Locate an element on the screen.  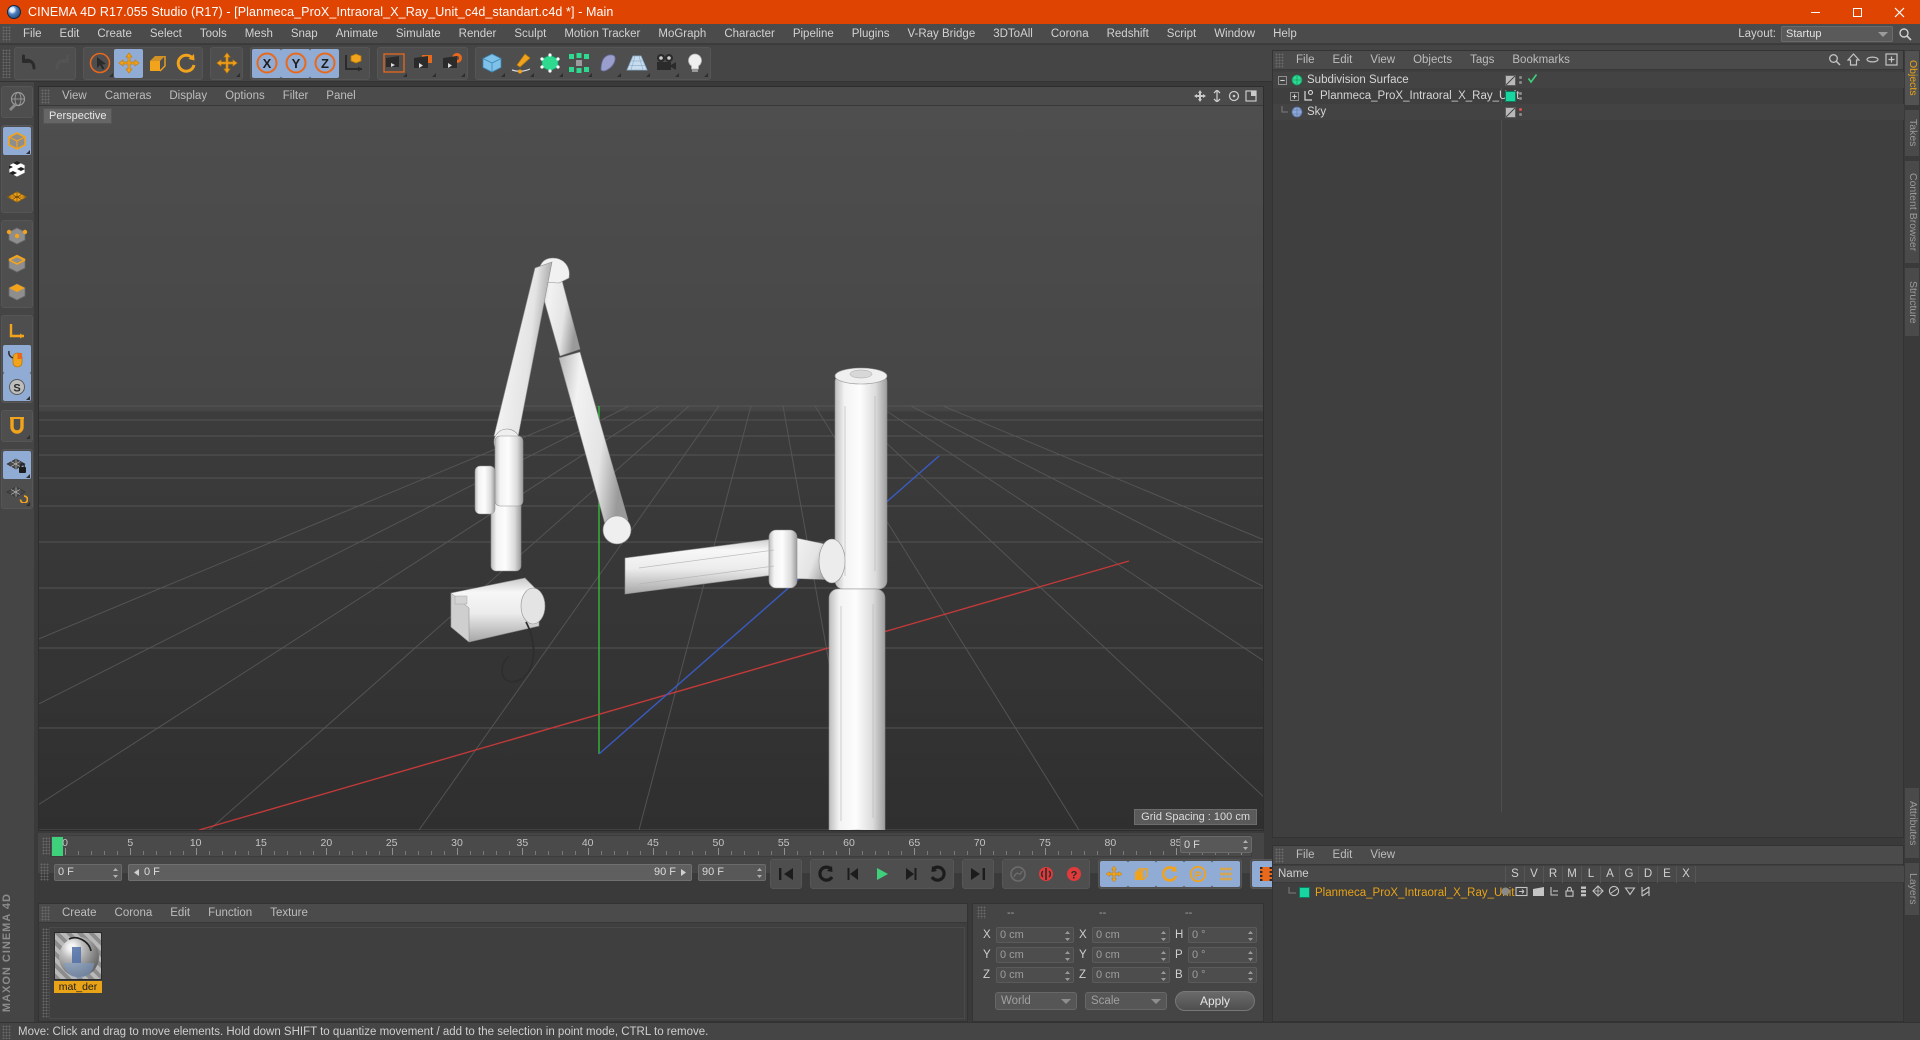
texture-mode-button is located at coordinates (17, 169).